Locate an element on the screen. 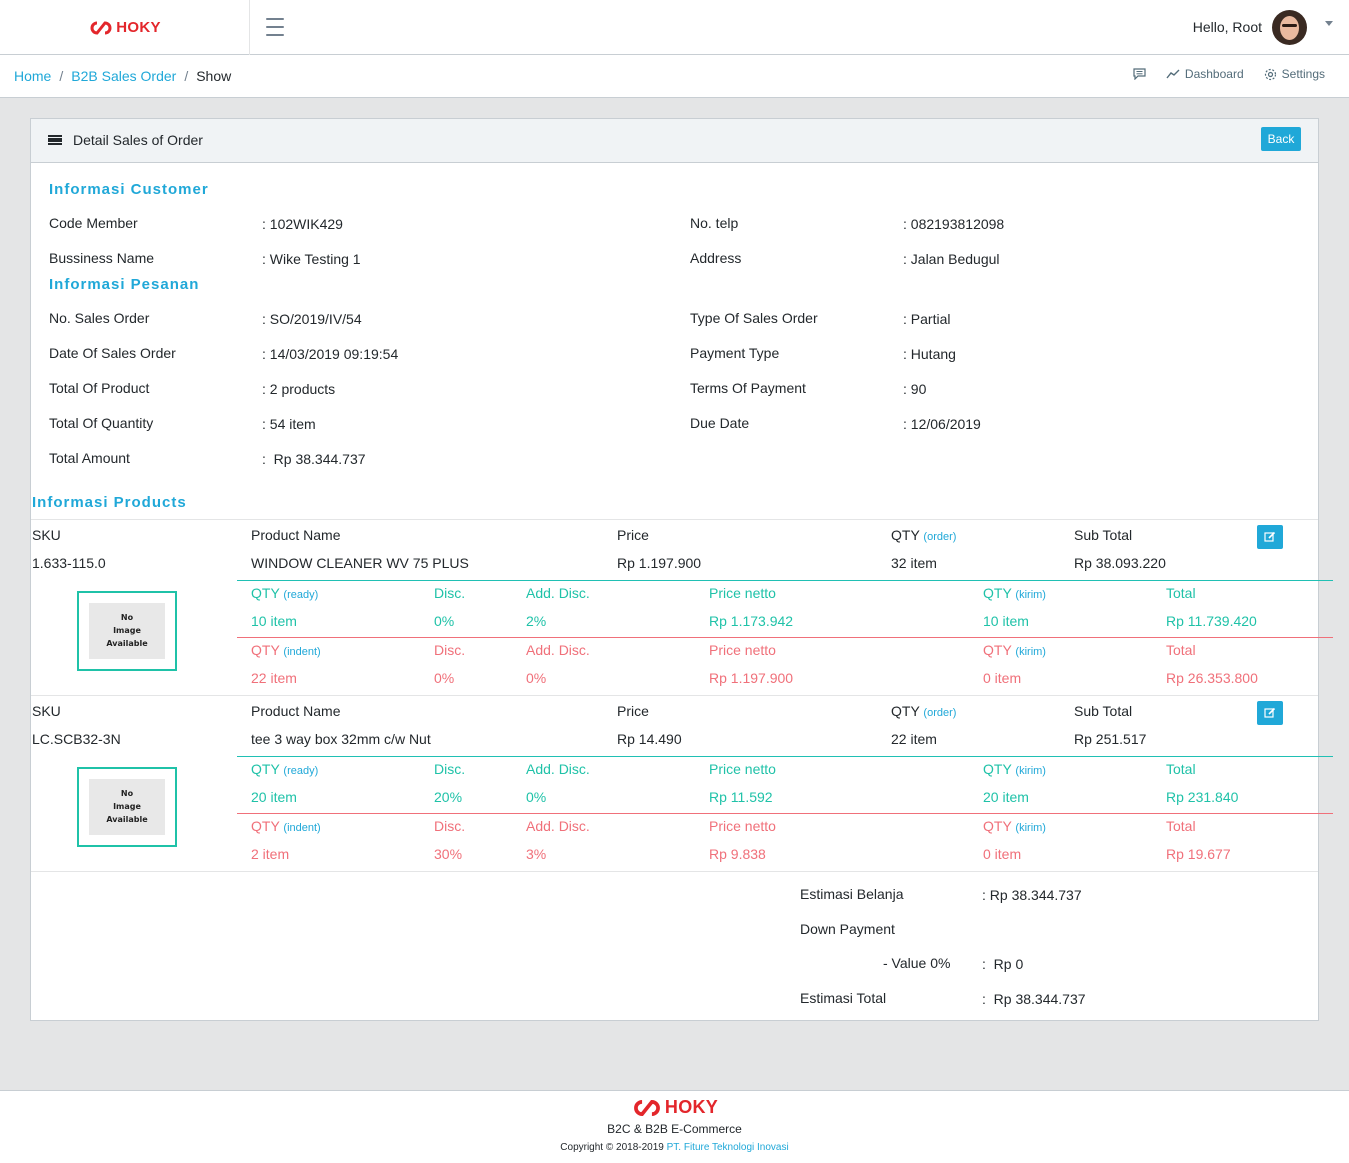  code-member-value: : 102WIK429 is located at coordinates (302, 224).